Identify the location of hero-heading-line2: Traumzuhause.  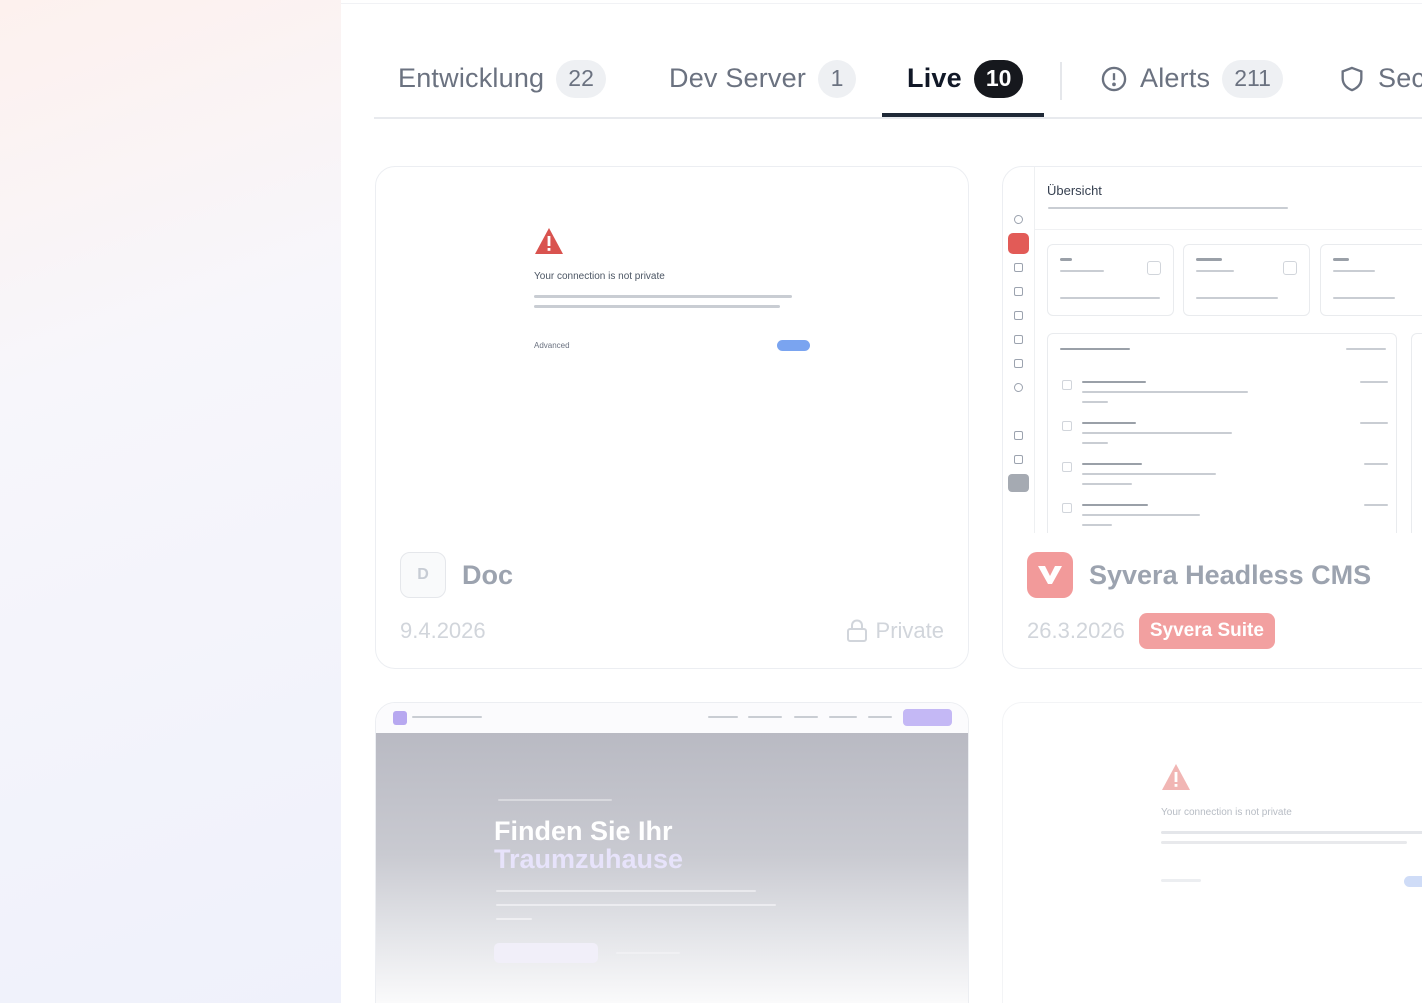
(589, 859).